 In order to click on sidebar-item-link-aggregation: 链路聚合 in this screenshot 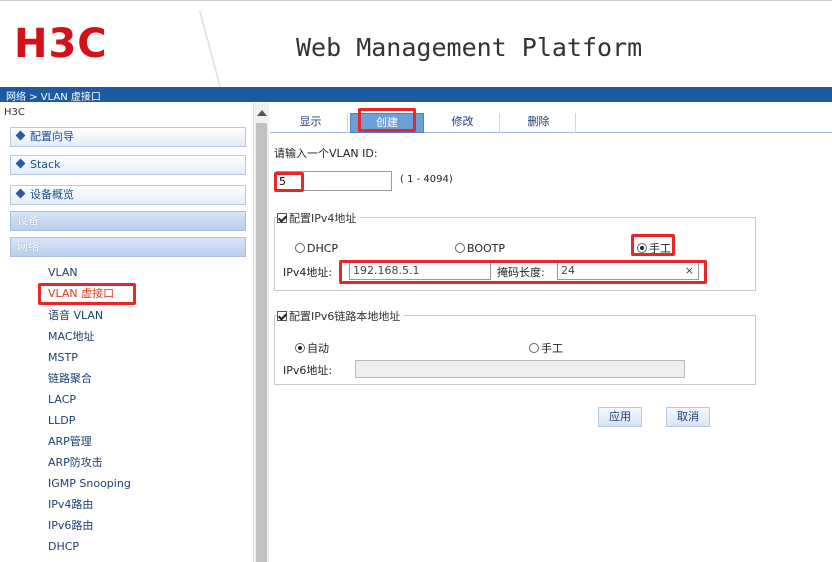, I will do `click(70, 379)`.